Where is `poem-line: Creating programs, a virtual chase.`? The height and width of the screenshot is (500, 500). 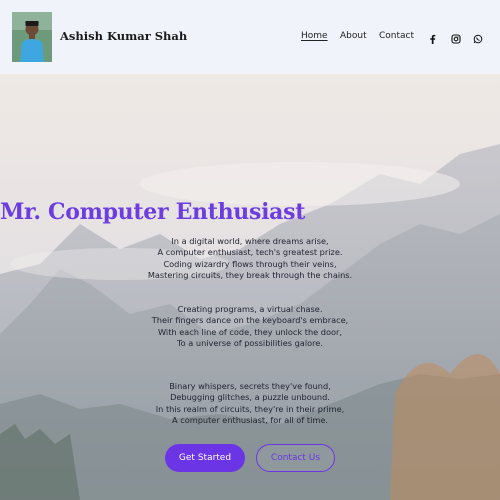
poem-line: Creating programs, a virtual chase. is located at coordinates (250, 309).